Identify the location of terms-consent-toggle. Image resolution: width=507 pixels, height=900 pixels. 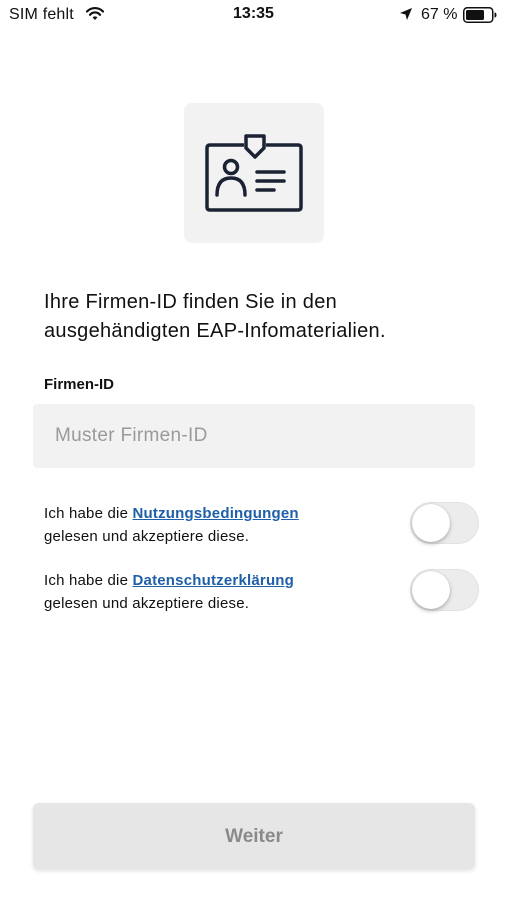
(444, 523).